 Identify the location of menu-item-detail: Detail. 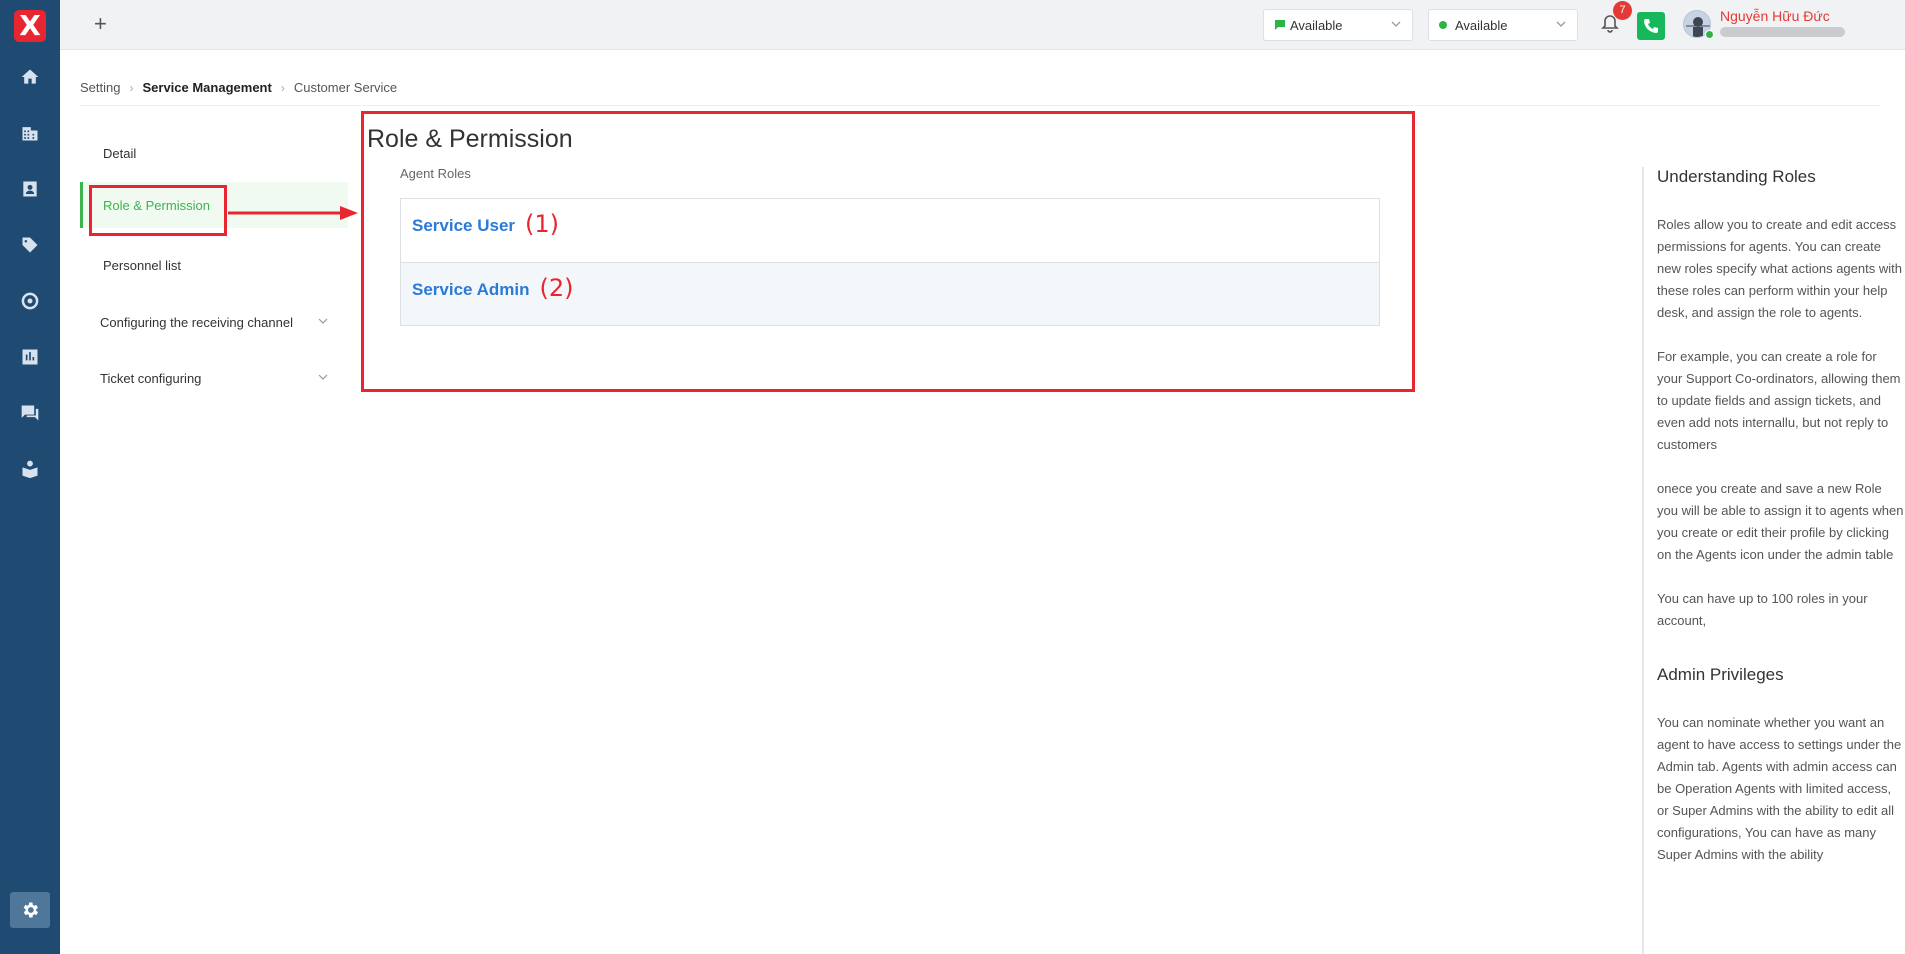
(214, 153).